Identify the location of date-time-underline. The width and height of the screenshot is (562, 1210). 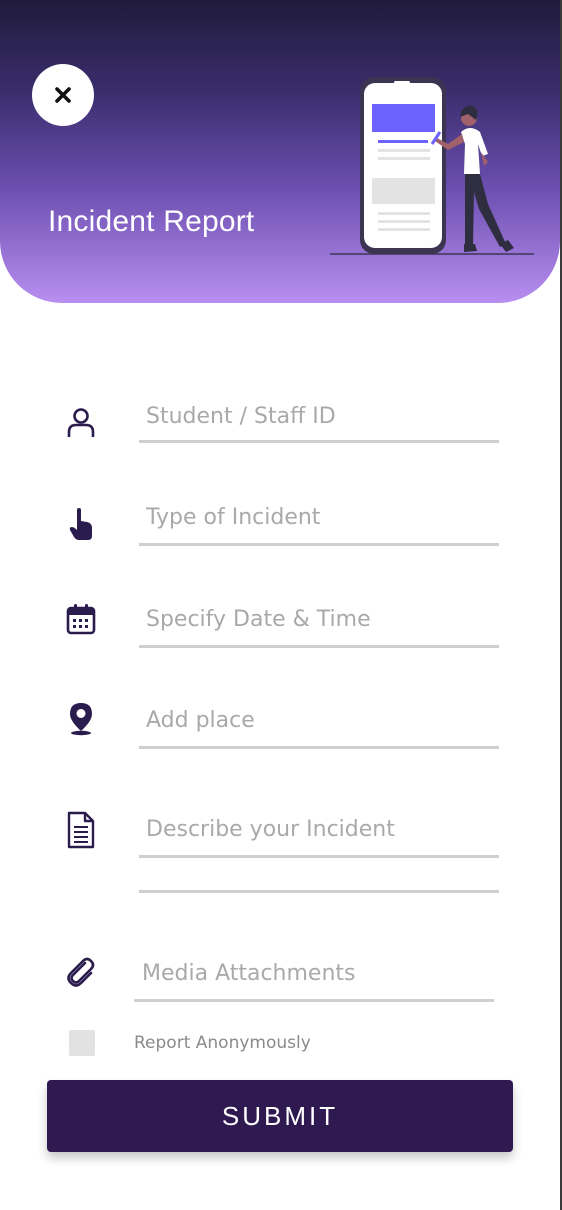
(319, 646).